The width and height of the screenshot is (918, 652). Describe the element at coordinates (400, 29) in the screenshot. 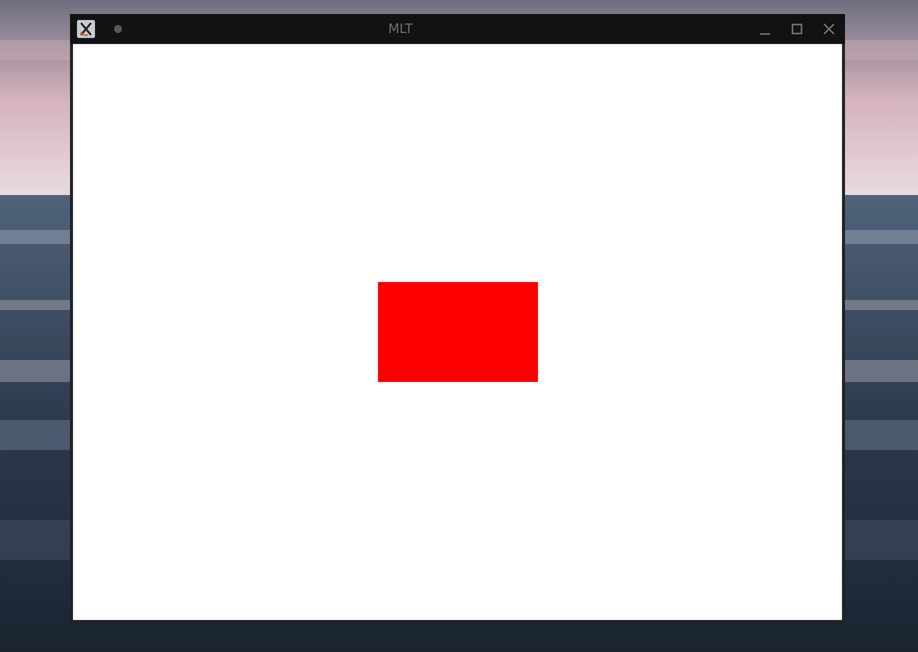

I see `window-title: MLT` at that location.